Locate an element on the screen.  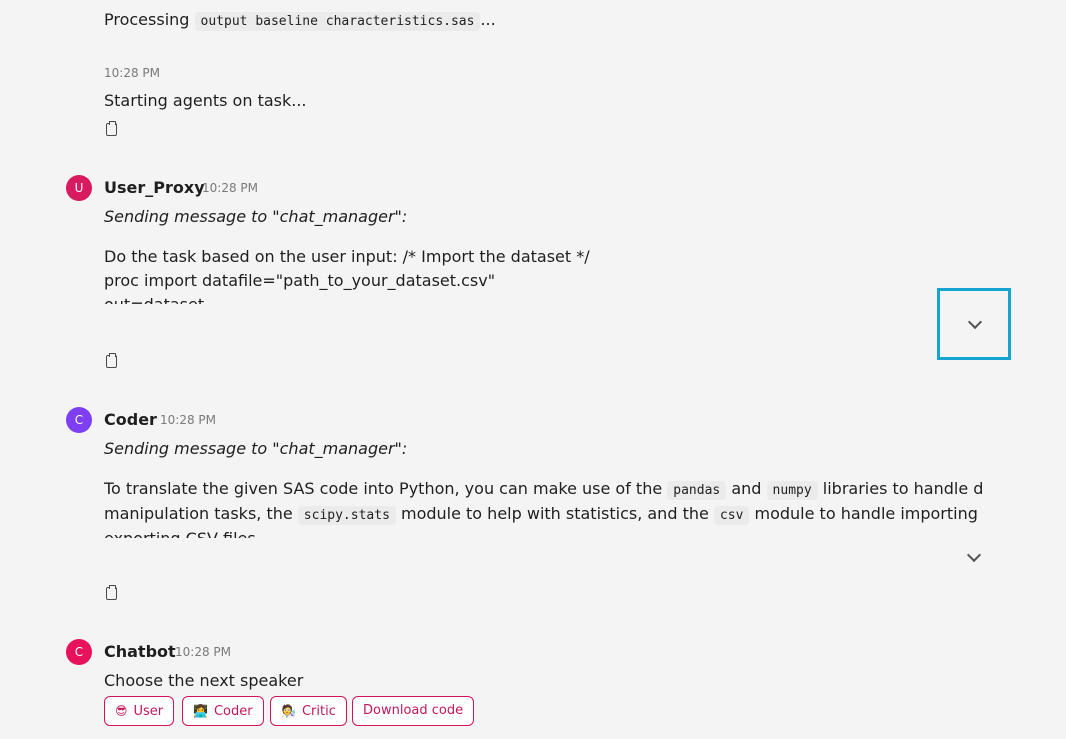
speaker-button-critic: 🧑‍🔬 Critic is located at coordinates (308, 711).